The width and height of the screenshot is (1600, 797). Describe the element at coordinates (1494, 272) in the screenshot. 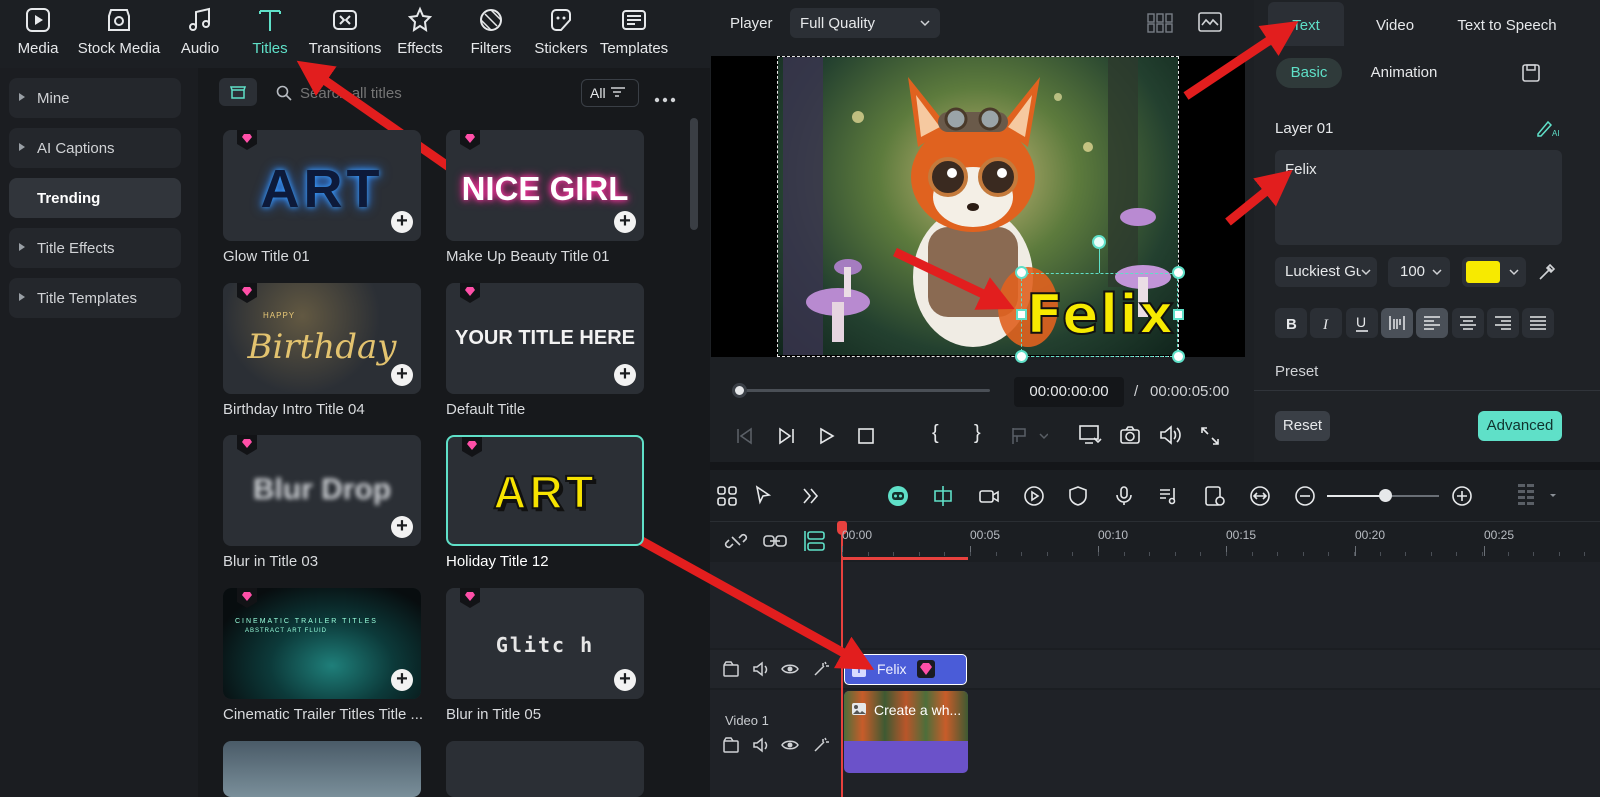

I see `color-picker` at that location.